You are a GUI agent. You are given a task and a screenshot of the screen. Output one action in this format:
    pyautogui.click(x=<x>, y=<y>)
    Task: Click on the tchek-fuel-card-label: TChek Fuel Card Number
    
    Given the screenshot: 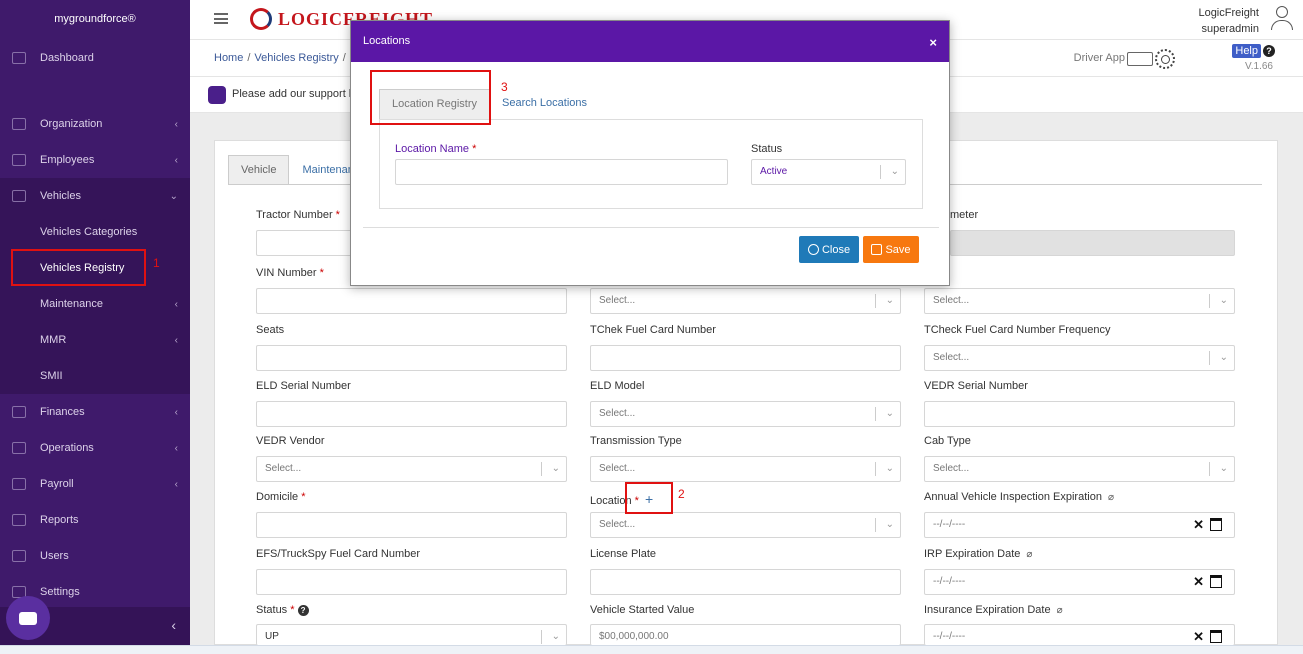 What is the action you would take?
    pyautogui.click(x=653, y=330)
    